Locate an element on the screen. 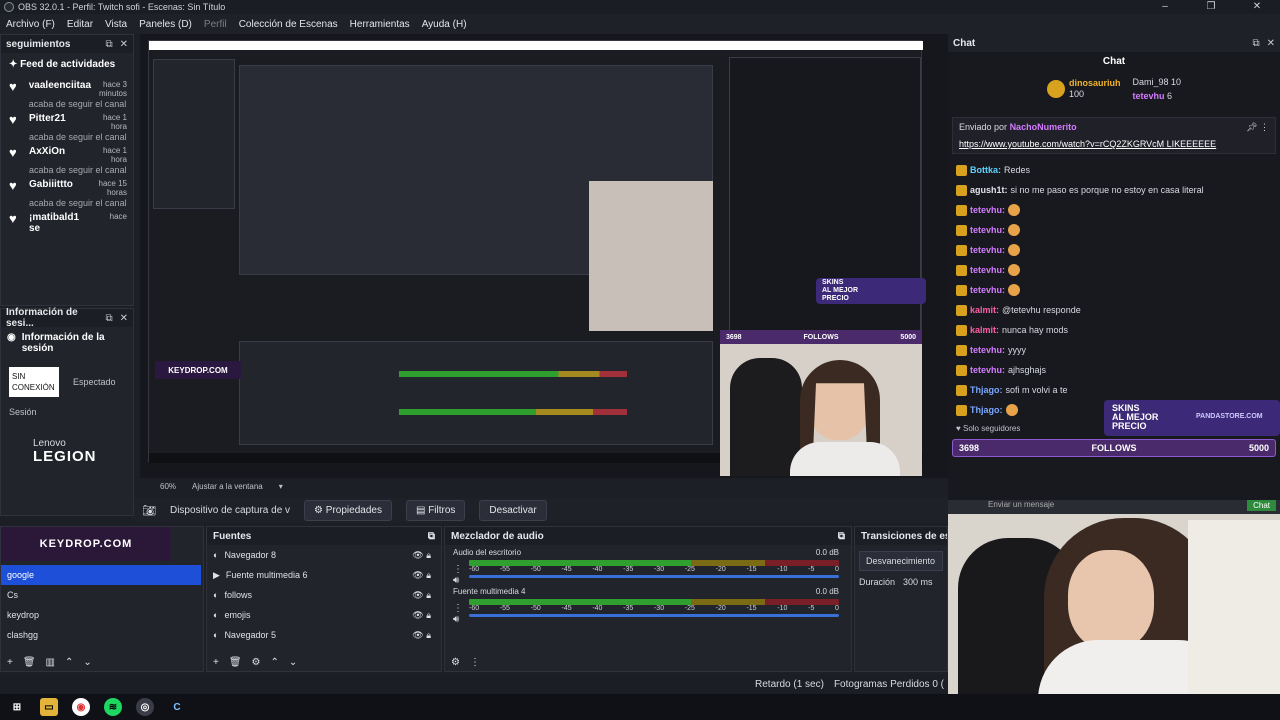 This screenshot has width=1280, height=720. browser-icon: ◐ is located at coordinates (216, 635).